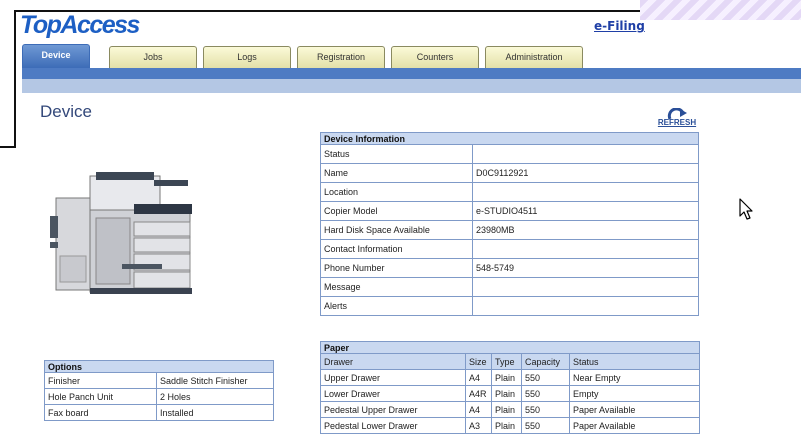 This screenshot has height=446, width=801. What do you see at coordinates (393, 425) in the screenshot?
I see `drawer-cell: Pedestal Lower Drawer` at bounding box center [393, 425].